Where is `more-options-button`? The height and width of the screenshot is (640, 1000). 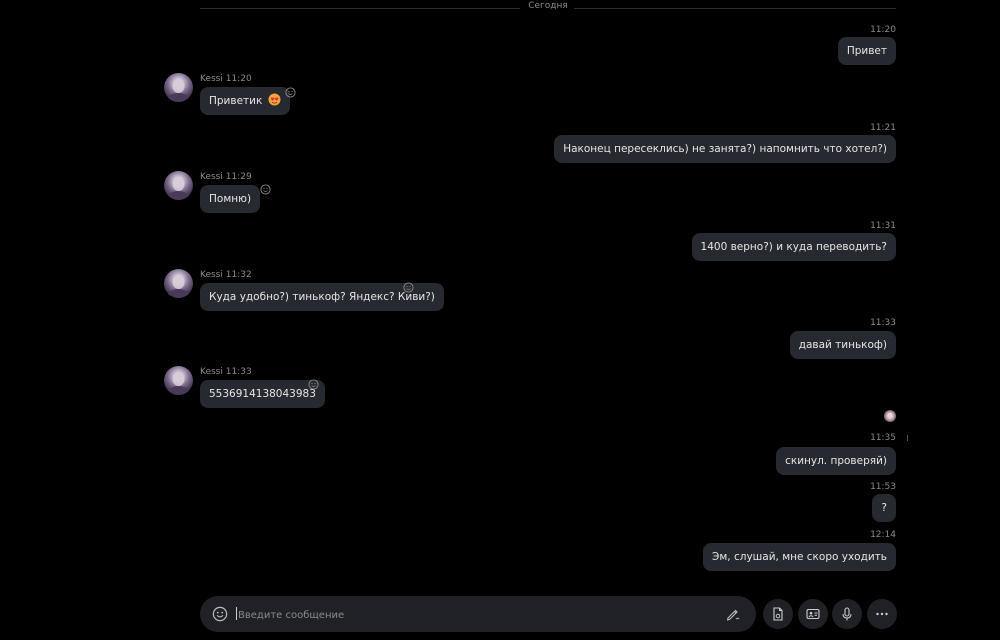
more-options-button is located at coordinates (882, 614).